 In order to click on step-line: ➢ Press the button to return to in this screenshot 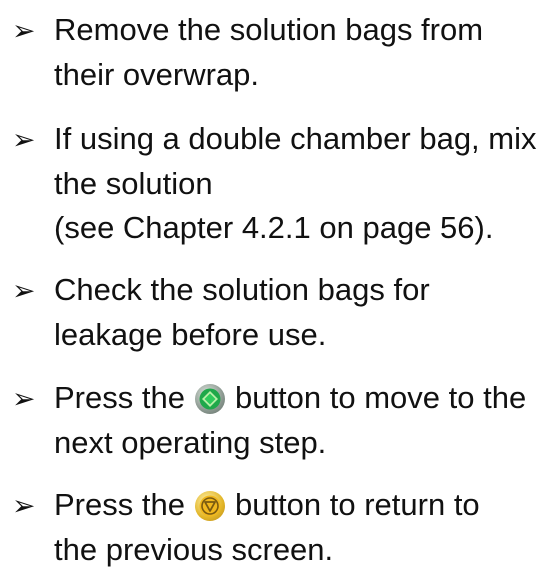, I will do `click(279, 505)`.